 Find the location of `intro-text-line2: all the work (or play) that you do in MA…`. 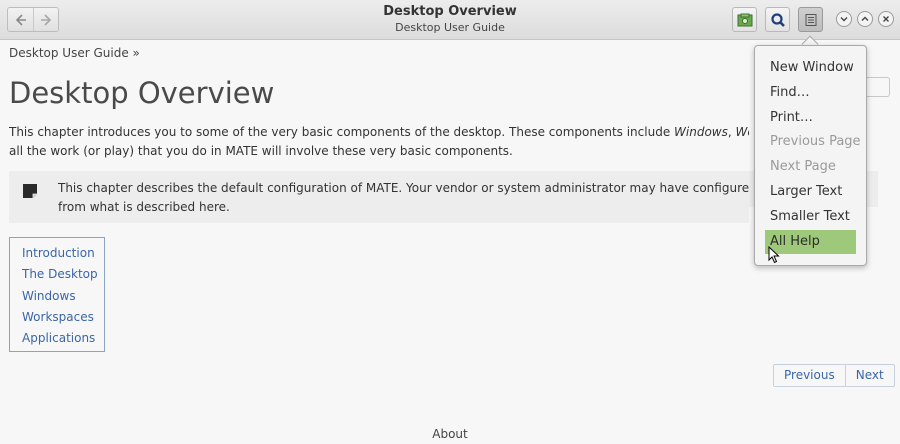

intro-text-line2: all the work (or play) that you do in MA… is located at coordinates (261, 151).